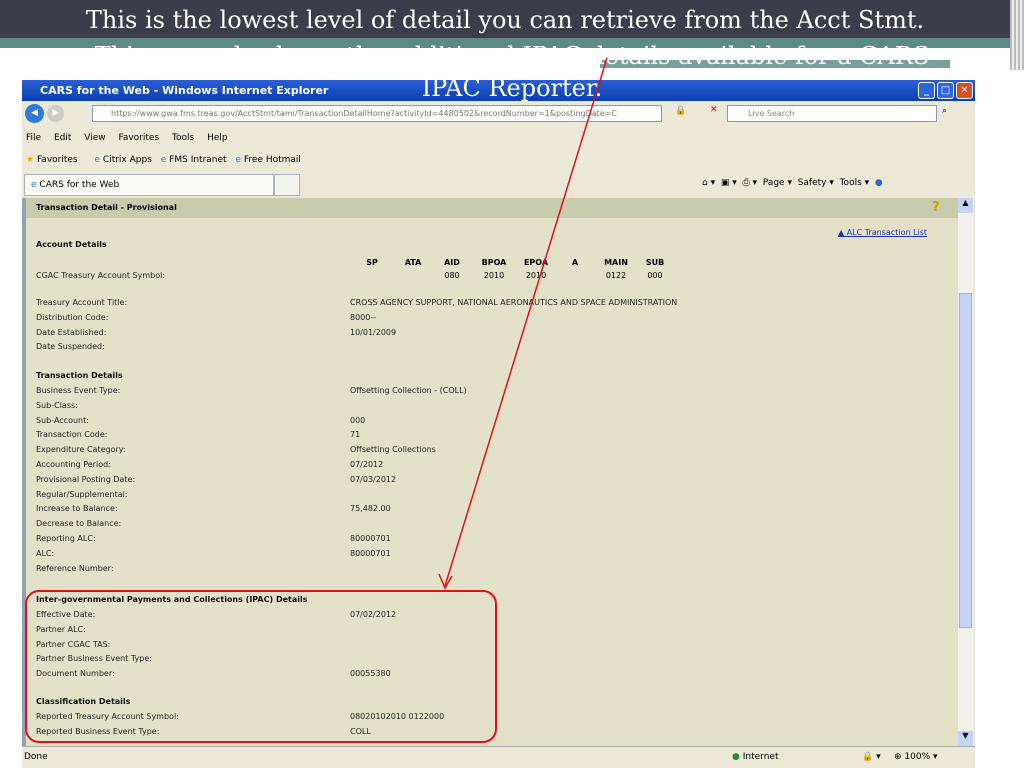  Describe the element at coordinates (526, 322) in the screenshot. I see `arrow-line` at that location.